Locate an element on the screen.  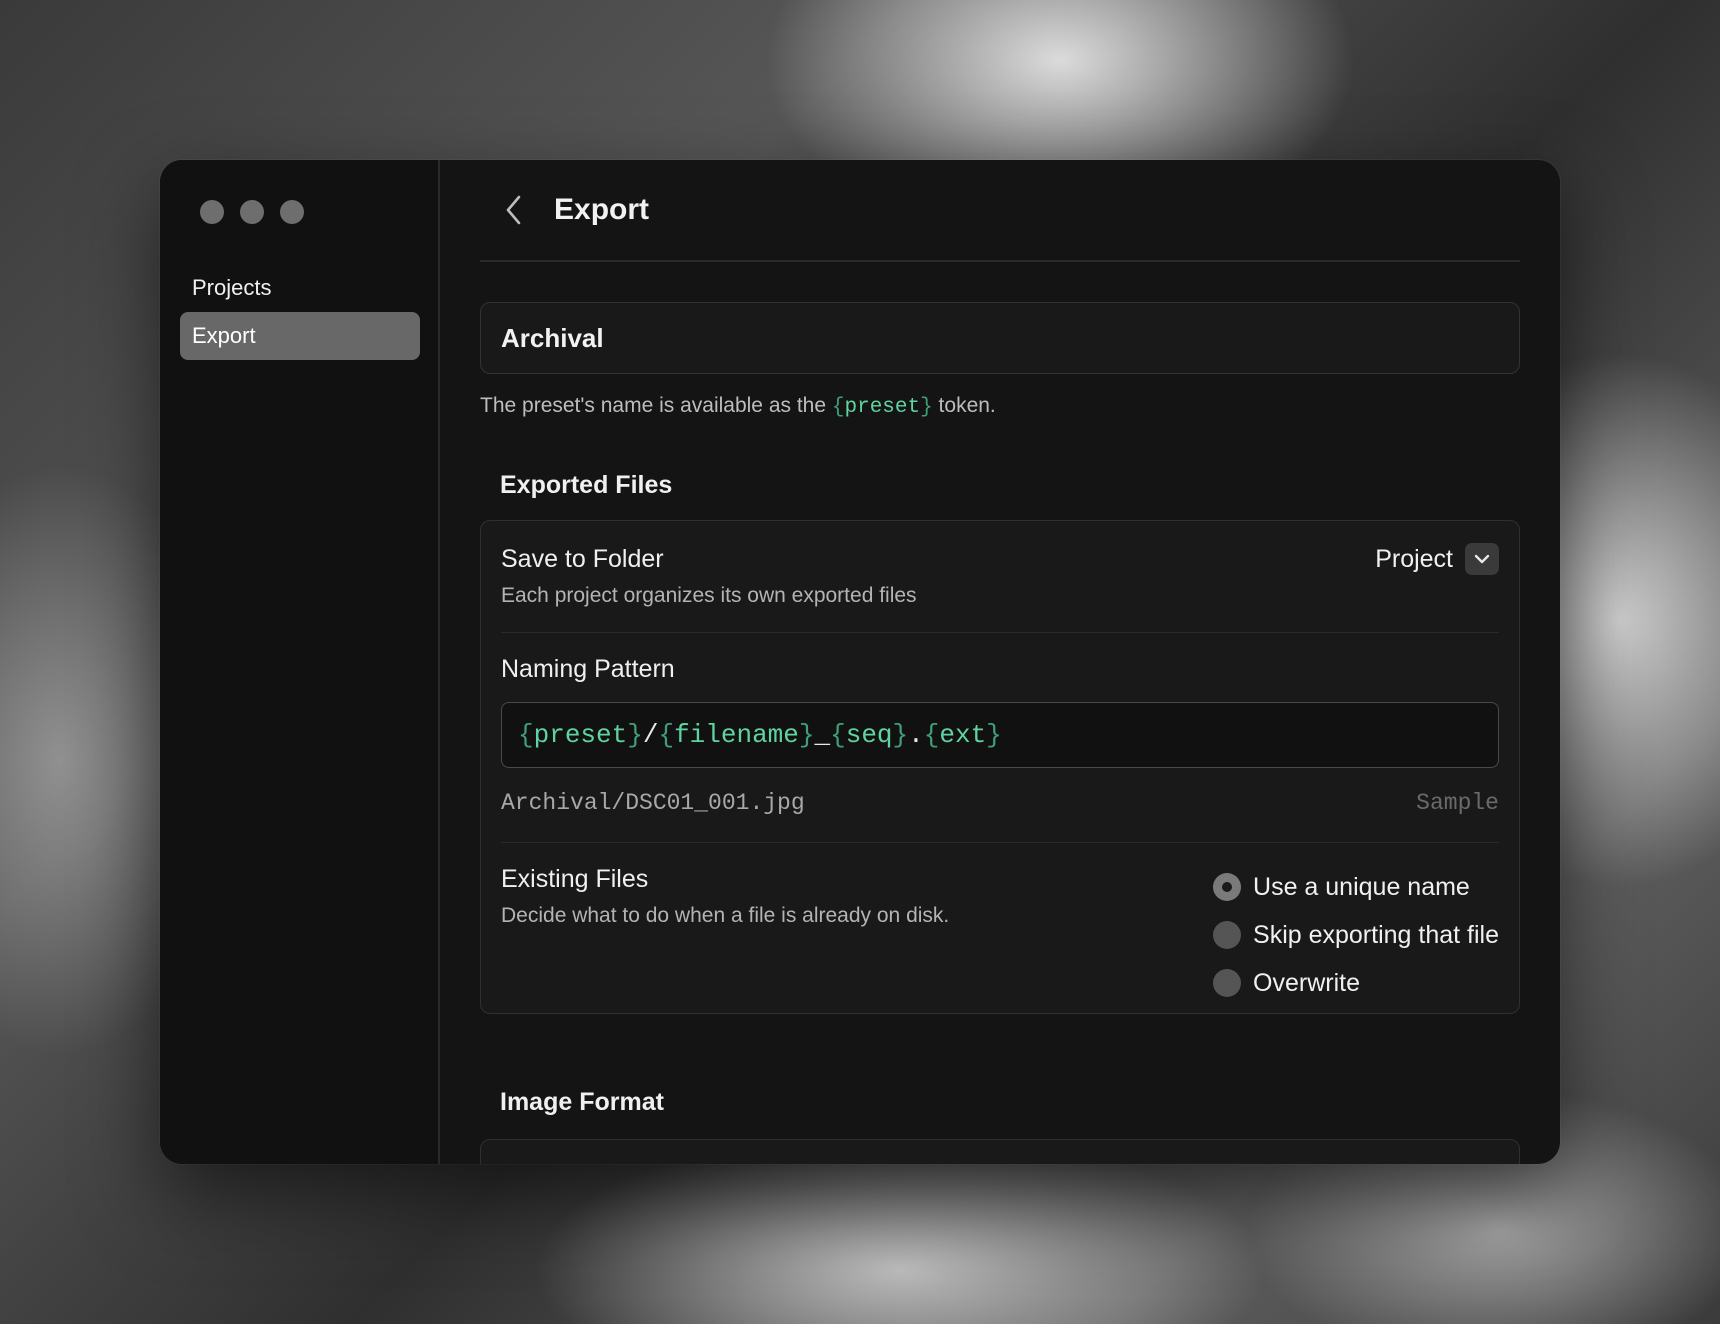
token-name: preset is located at coordinates (882, 407).